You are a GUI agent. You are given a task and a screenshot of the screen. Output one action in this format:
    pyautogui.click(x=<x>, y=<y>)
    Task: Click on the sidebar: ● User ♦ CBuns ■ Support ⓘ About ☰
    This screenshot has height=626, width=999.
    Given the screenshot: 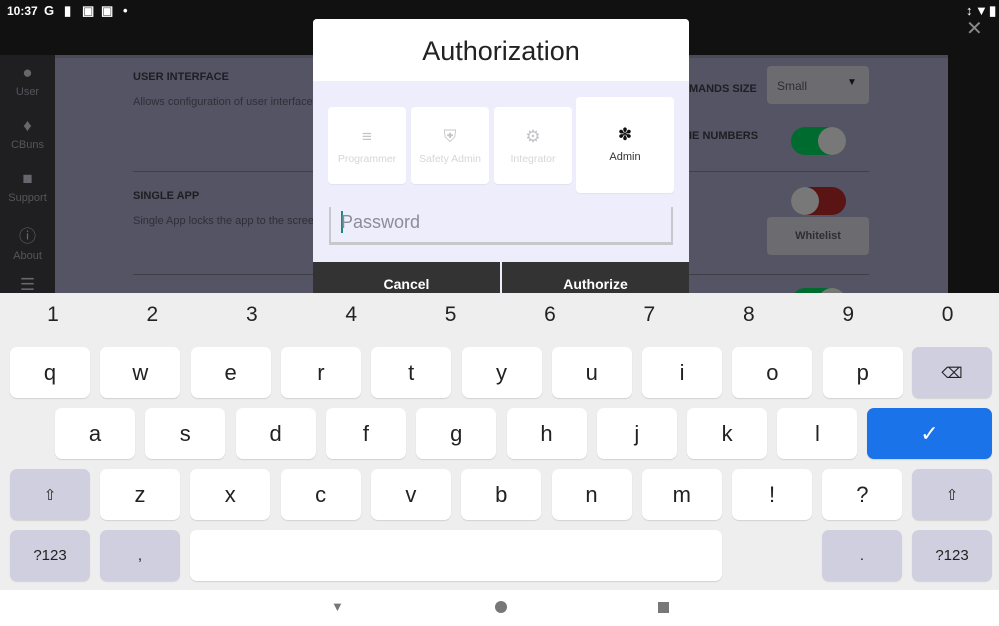 What is the action you would take?
    pyautogui.click(x=27, y=174)
    